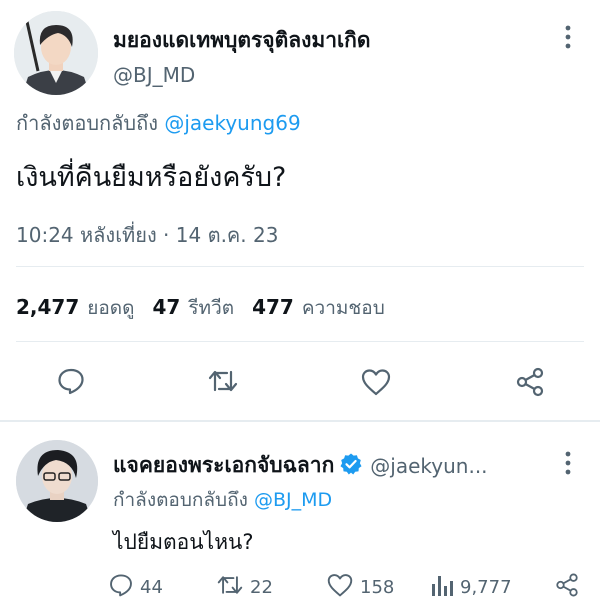 This screenshot has width=600, height=607. Describe the element at coordinates (135, 587) in the screenshot. I see `reply-comment-button: 44` at that location.